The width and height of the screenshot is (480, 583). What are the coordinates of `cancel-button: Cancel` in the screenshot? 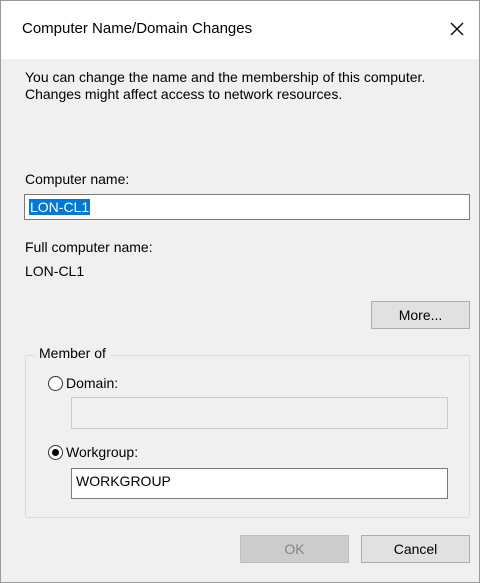 It's located at (415, 549).